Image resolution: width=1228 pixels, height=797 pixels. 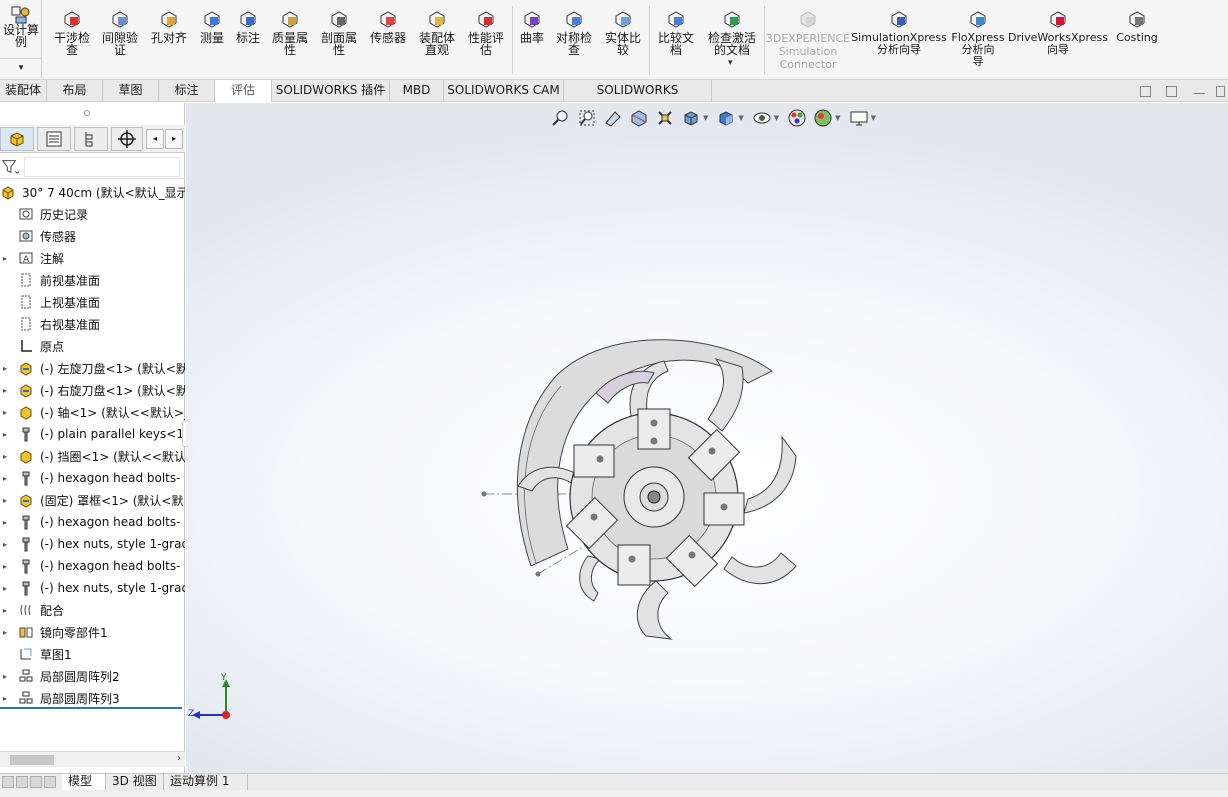 What do you see at coordinates (92, 676) in the screenshot?
I see `tree-item: ▸ 局部圆周阵列2` at bounding box center [92, 676].